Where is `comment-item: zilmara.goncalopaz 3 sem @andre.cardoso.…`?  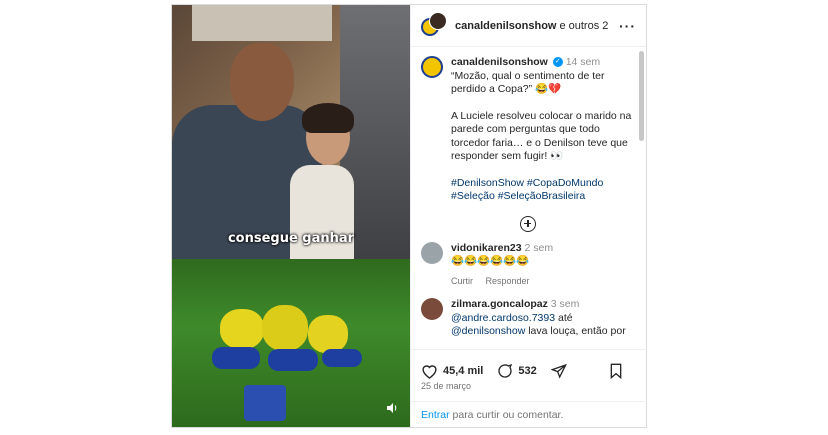 comment-item: zilmara.goncalopaz 3 sem @andre.cardoso.… is located at coordinates (528, 318).